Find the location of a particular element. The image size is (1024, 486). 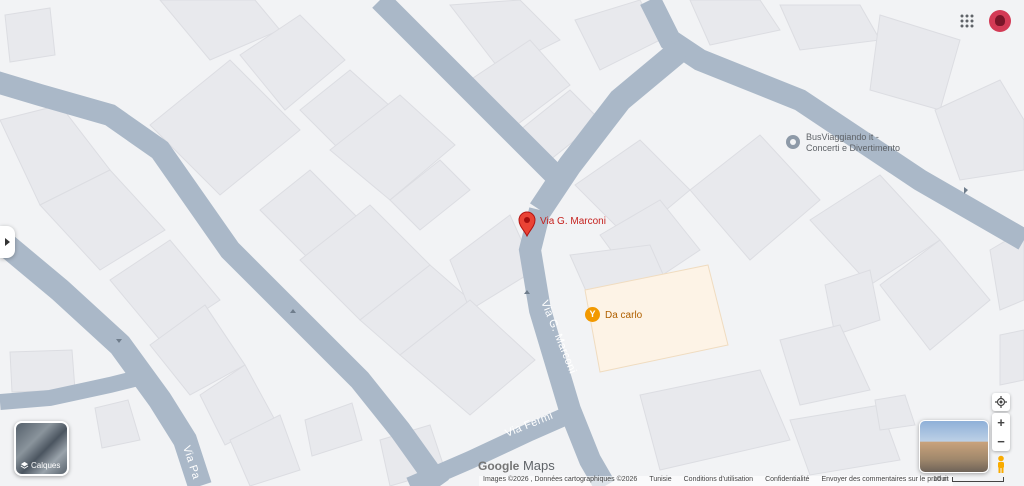

layers-icon is located at coordinates (24, 465).